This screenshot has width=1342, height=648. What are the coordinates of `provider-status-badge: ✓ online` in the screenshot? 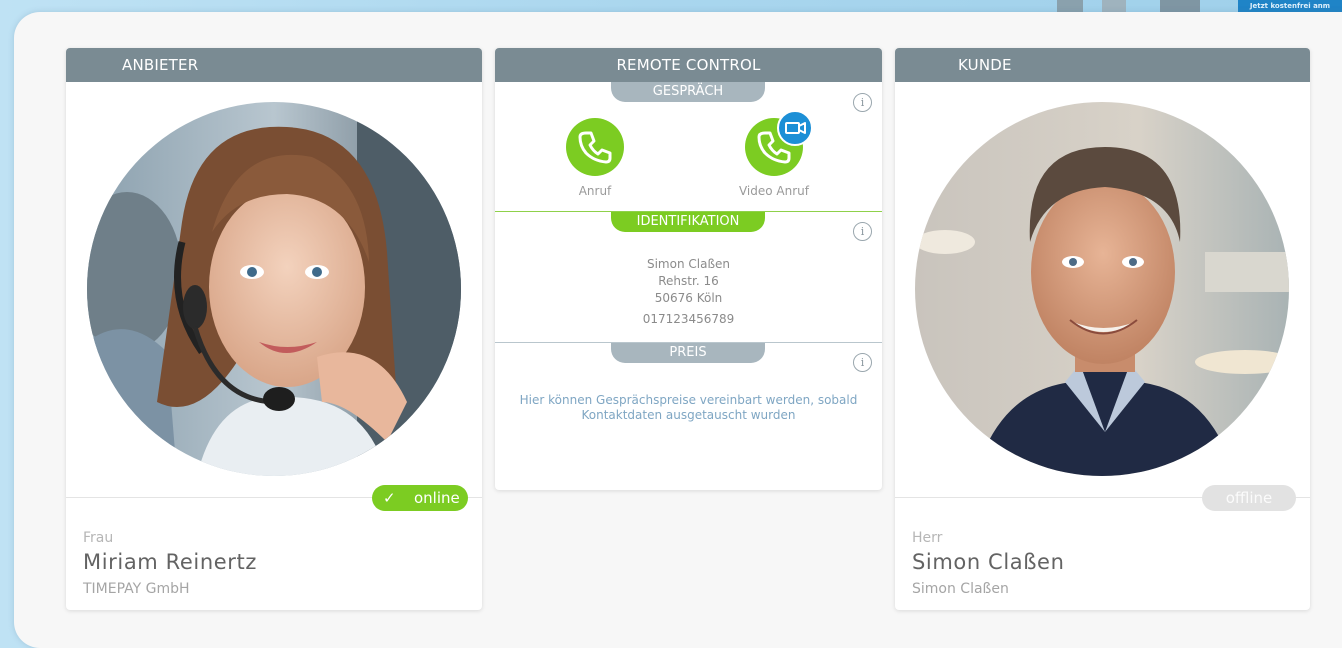 It's located at (420, 498).